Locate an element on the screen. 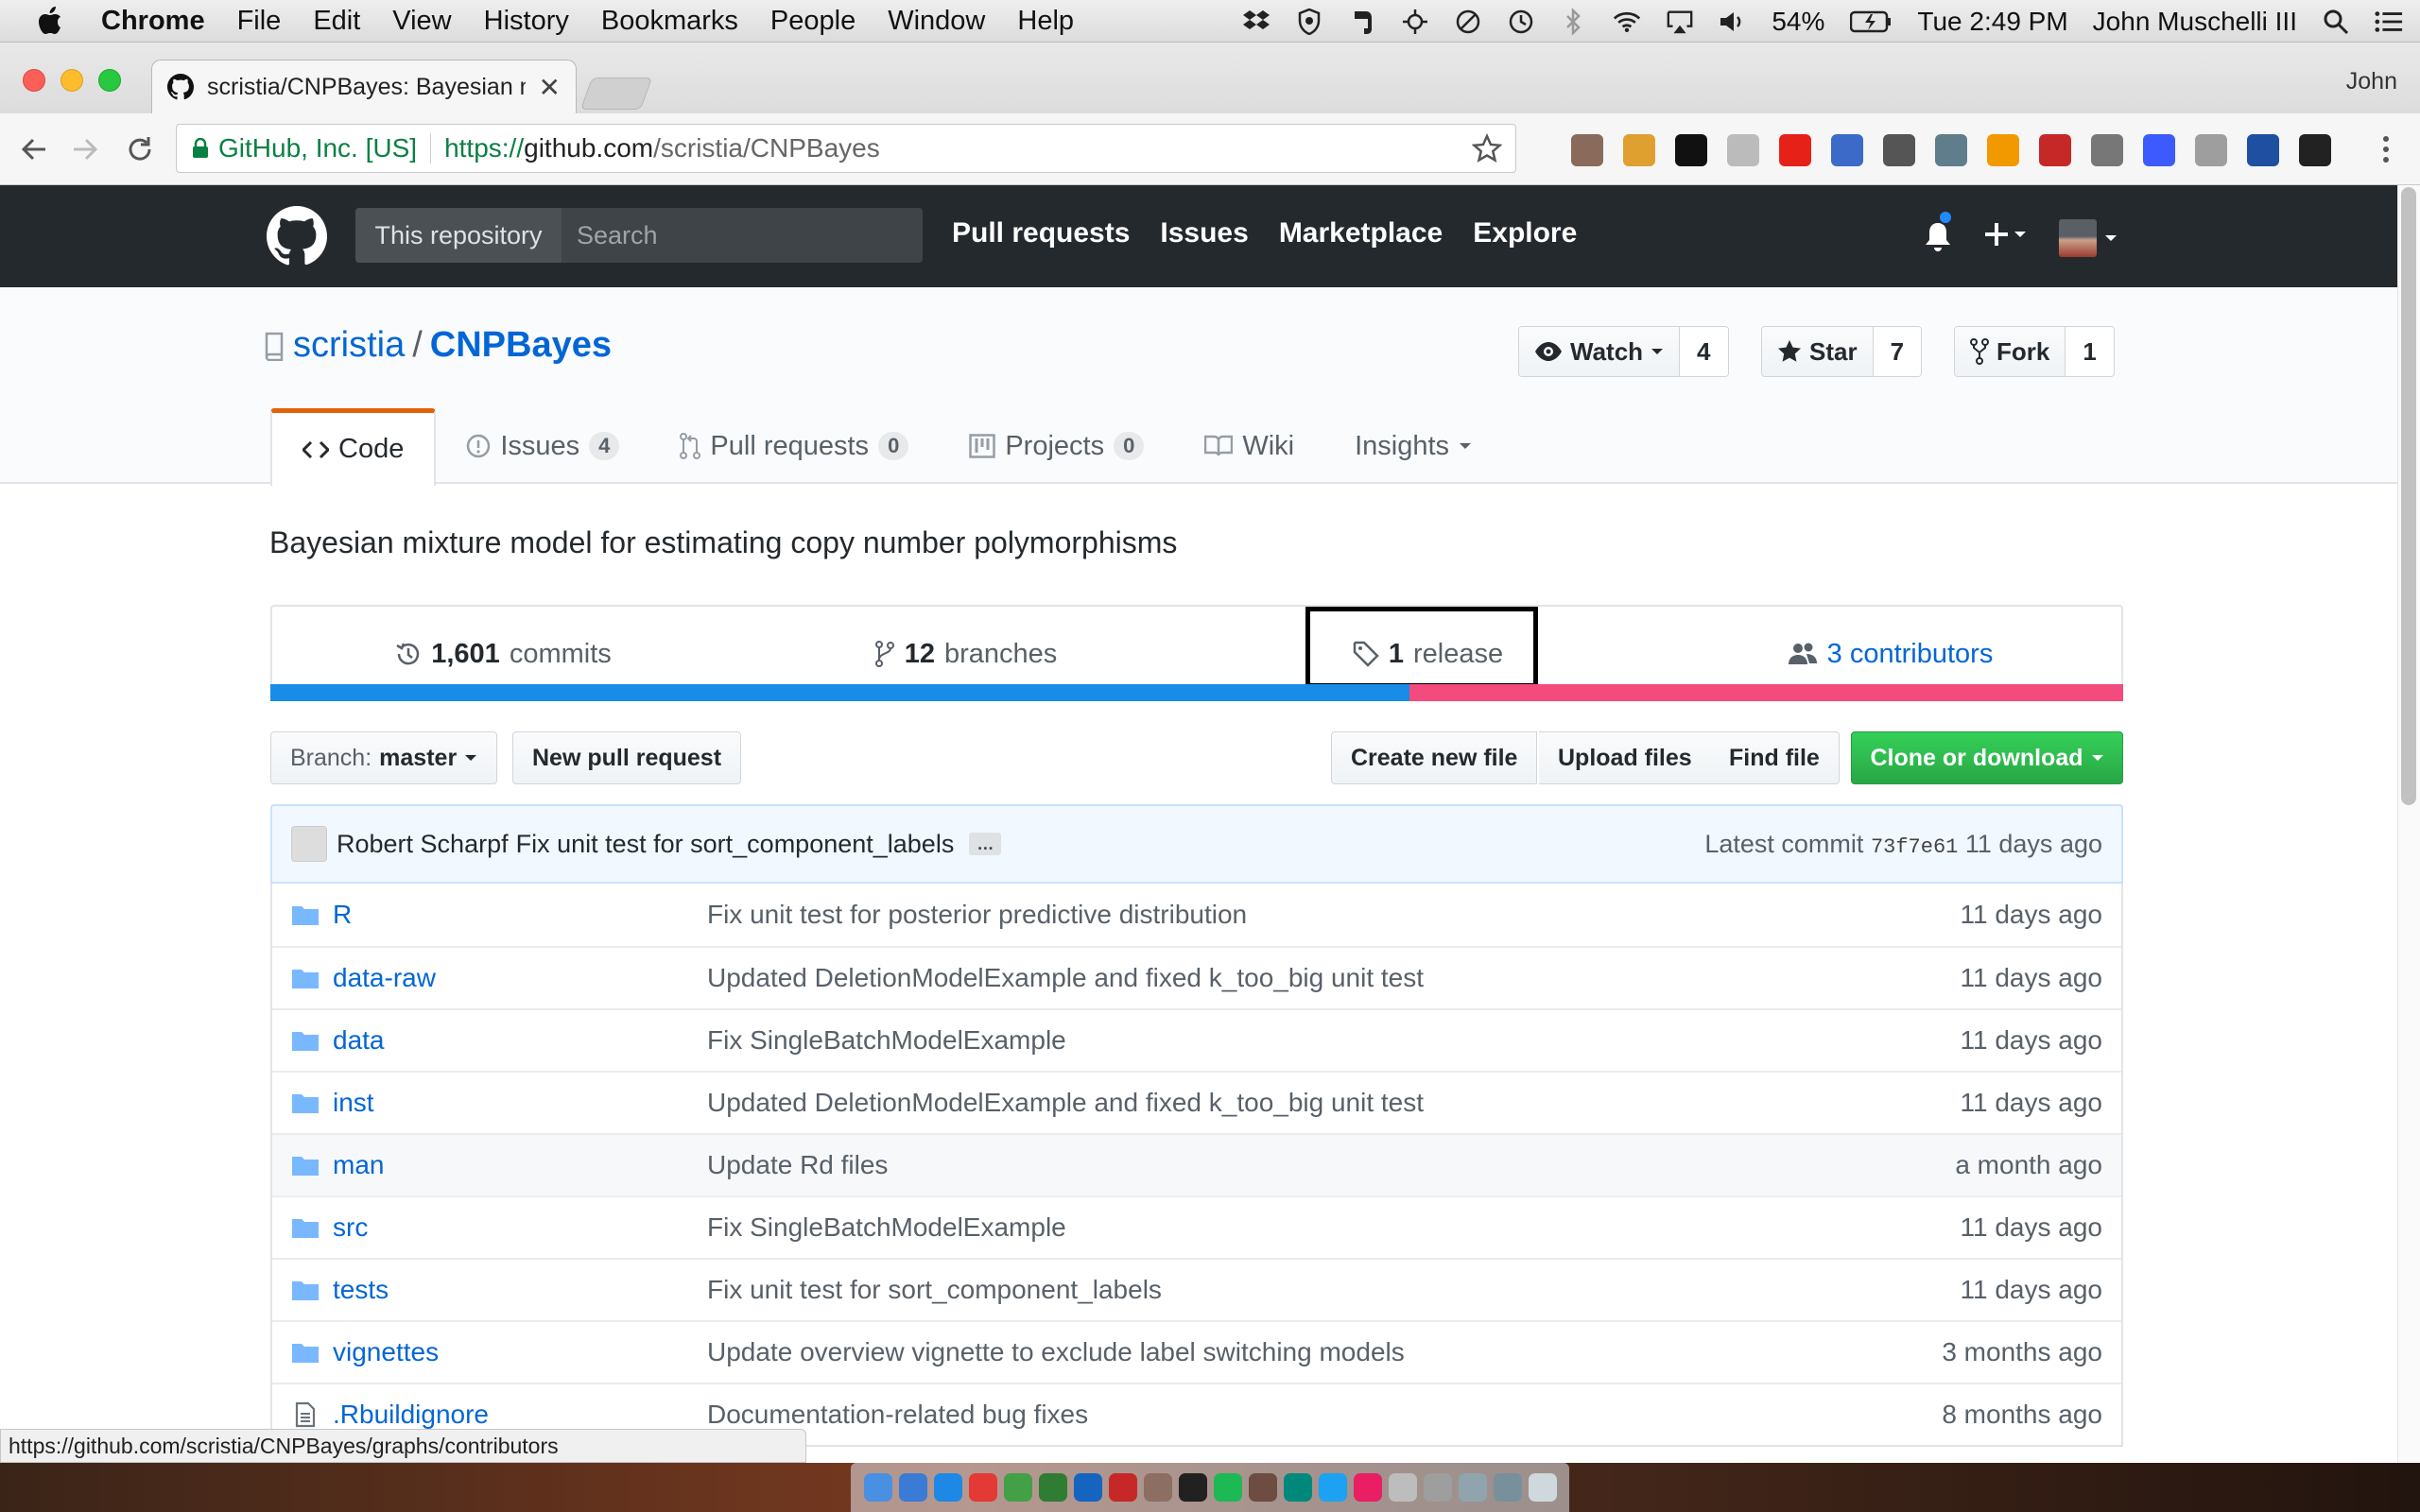 This screenshot has height=1512, width=2420. file-name-link: tests is located at coordinates (520, 1290).